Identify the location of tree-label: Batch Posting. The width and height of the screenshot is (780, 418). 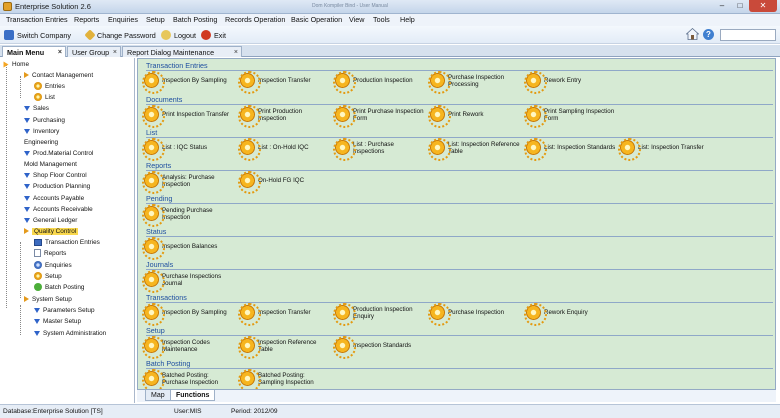
(65, 287).